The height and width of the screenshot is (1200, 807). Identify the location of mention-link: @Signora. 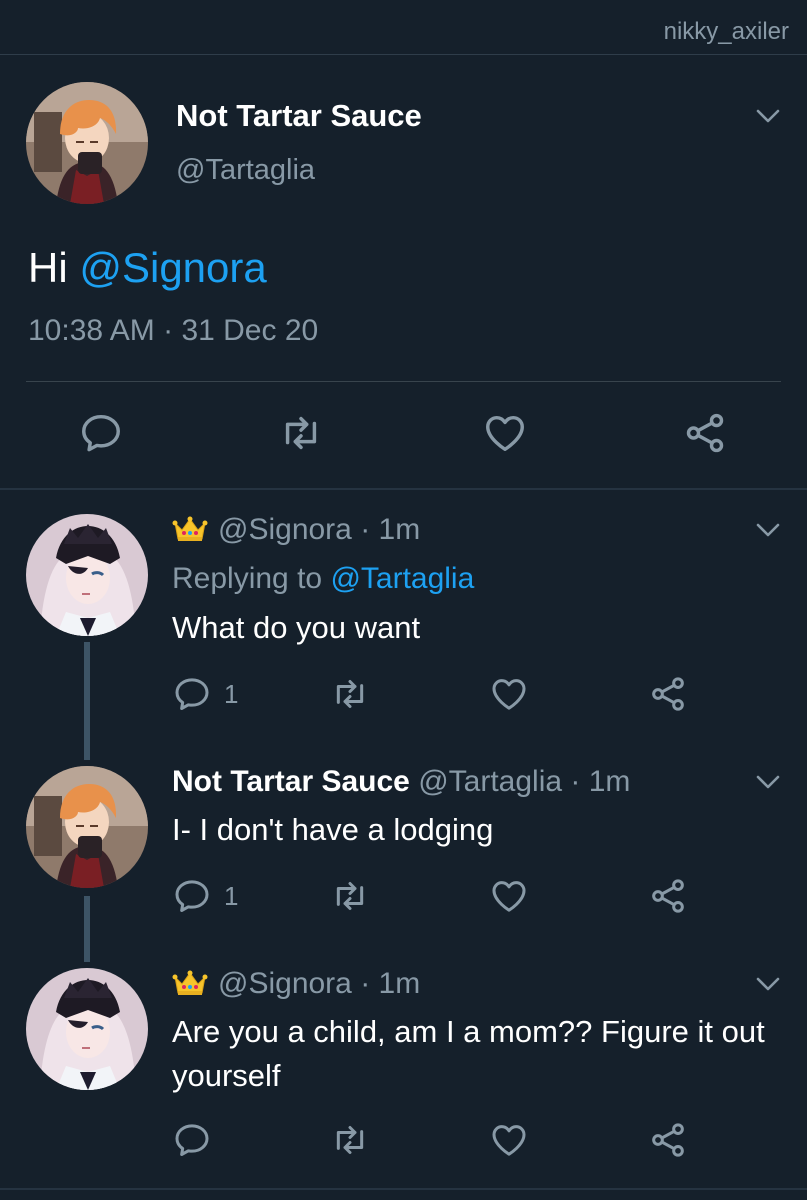
(172, 267).